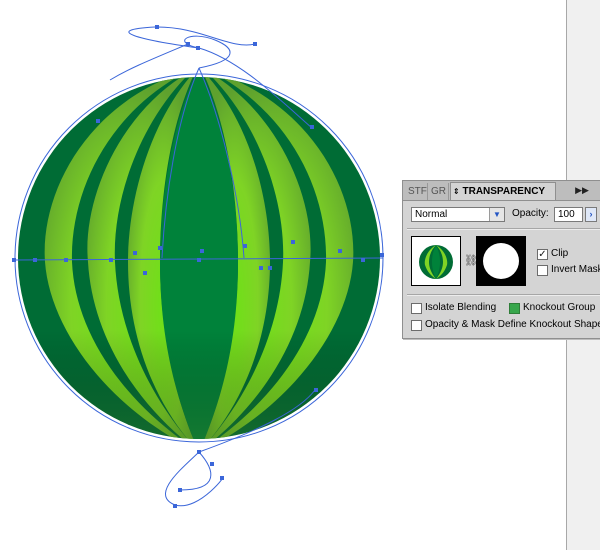 Image resolution: width=600 pixels, height=550 pixels. I want to click on invert-mask-checkbox, so click(542, 270).